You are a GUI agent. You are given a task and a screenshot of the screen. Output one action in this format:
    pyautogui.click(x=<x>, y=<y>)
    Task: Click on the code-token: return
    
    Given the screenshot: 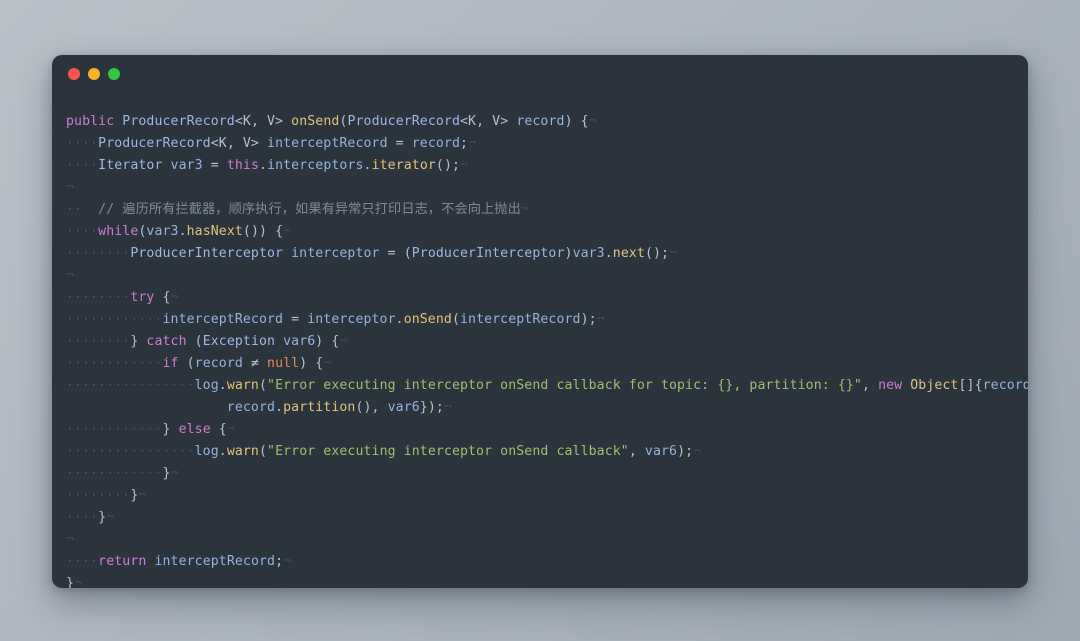 What is the action you would take?
    pyautogui.click(x=122, y=561)
    